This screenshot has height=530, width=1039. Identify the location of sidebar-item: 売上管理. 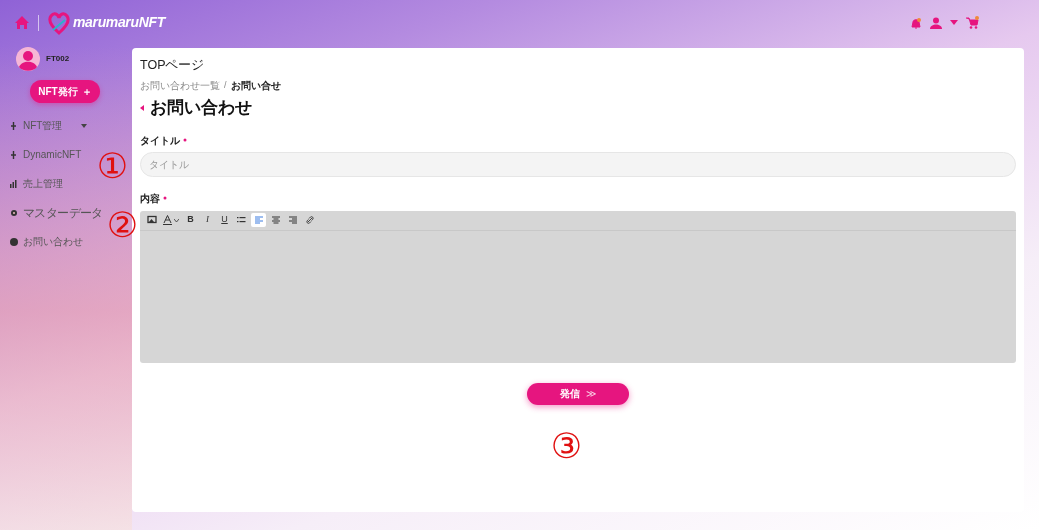
(43, 183).